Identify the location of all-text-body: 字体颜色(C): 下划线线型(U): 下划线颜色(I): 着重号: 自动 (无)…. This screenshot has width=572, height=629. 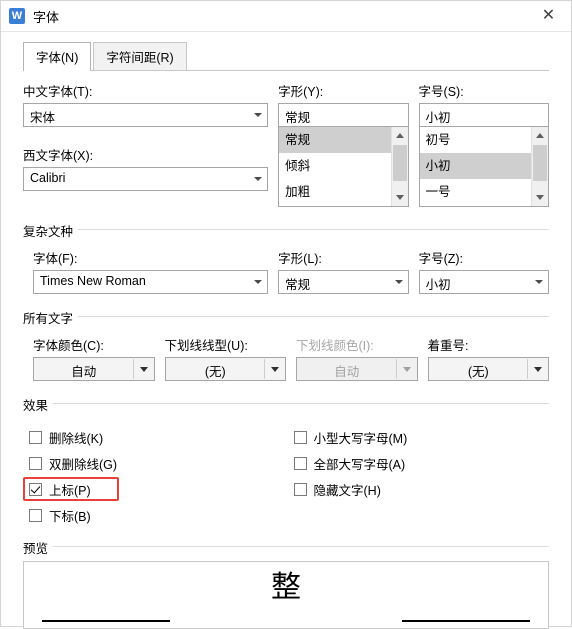
(286, 354).